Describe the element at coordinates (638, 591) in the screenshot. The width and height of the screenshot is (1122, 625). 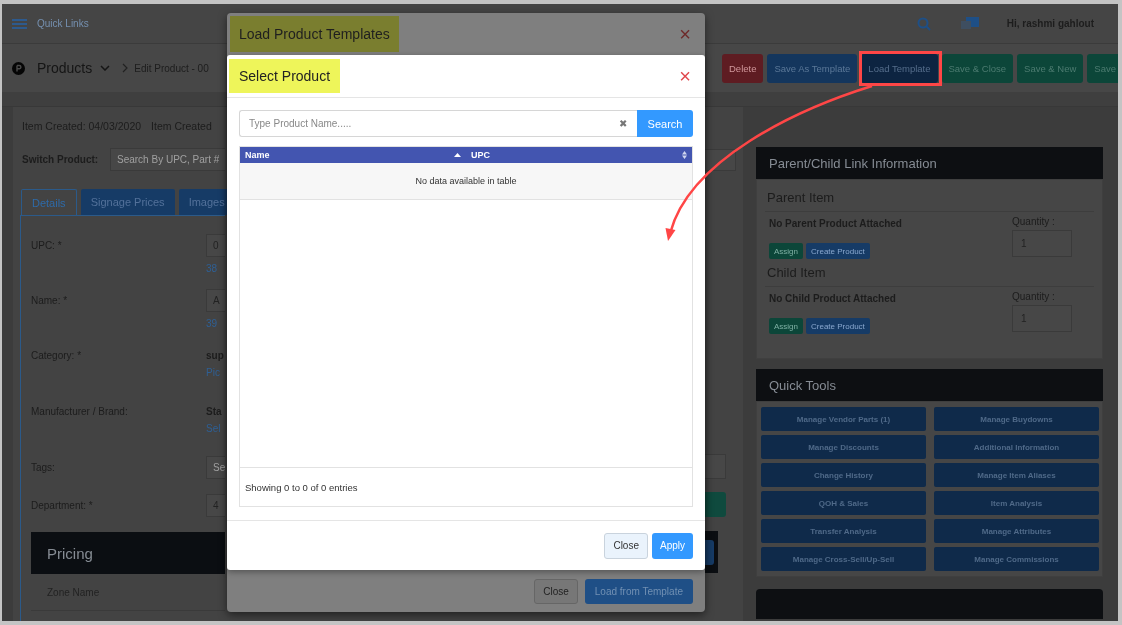
I see `dialog-button: Load from Template` at that location.